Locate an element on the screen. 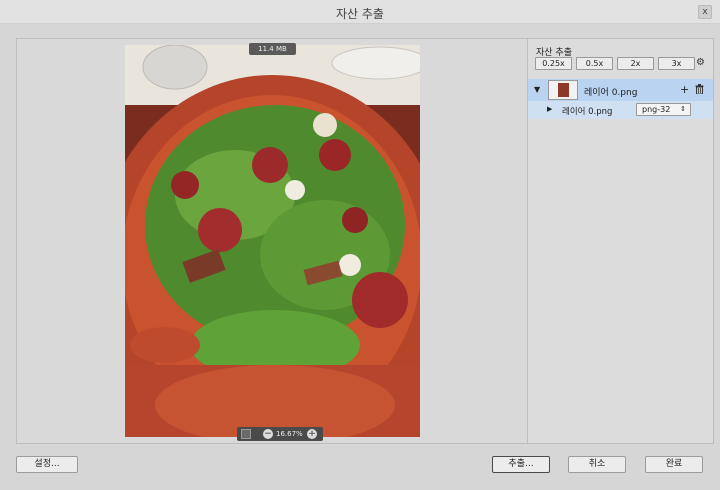 The height and width of the screenshot is (490, 720). zoom-control: − 16.67% + is located at coordinates (280, 434).